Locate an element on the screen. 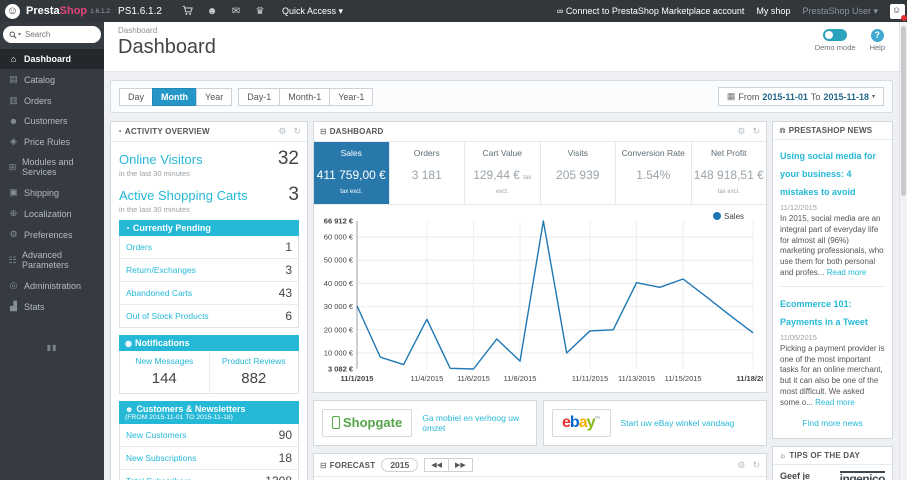  catalog-icon: ▤ is located at coordinates (13, 79).